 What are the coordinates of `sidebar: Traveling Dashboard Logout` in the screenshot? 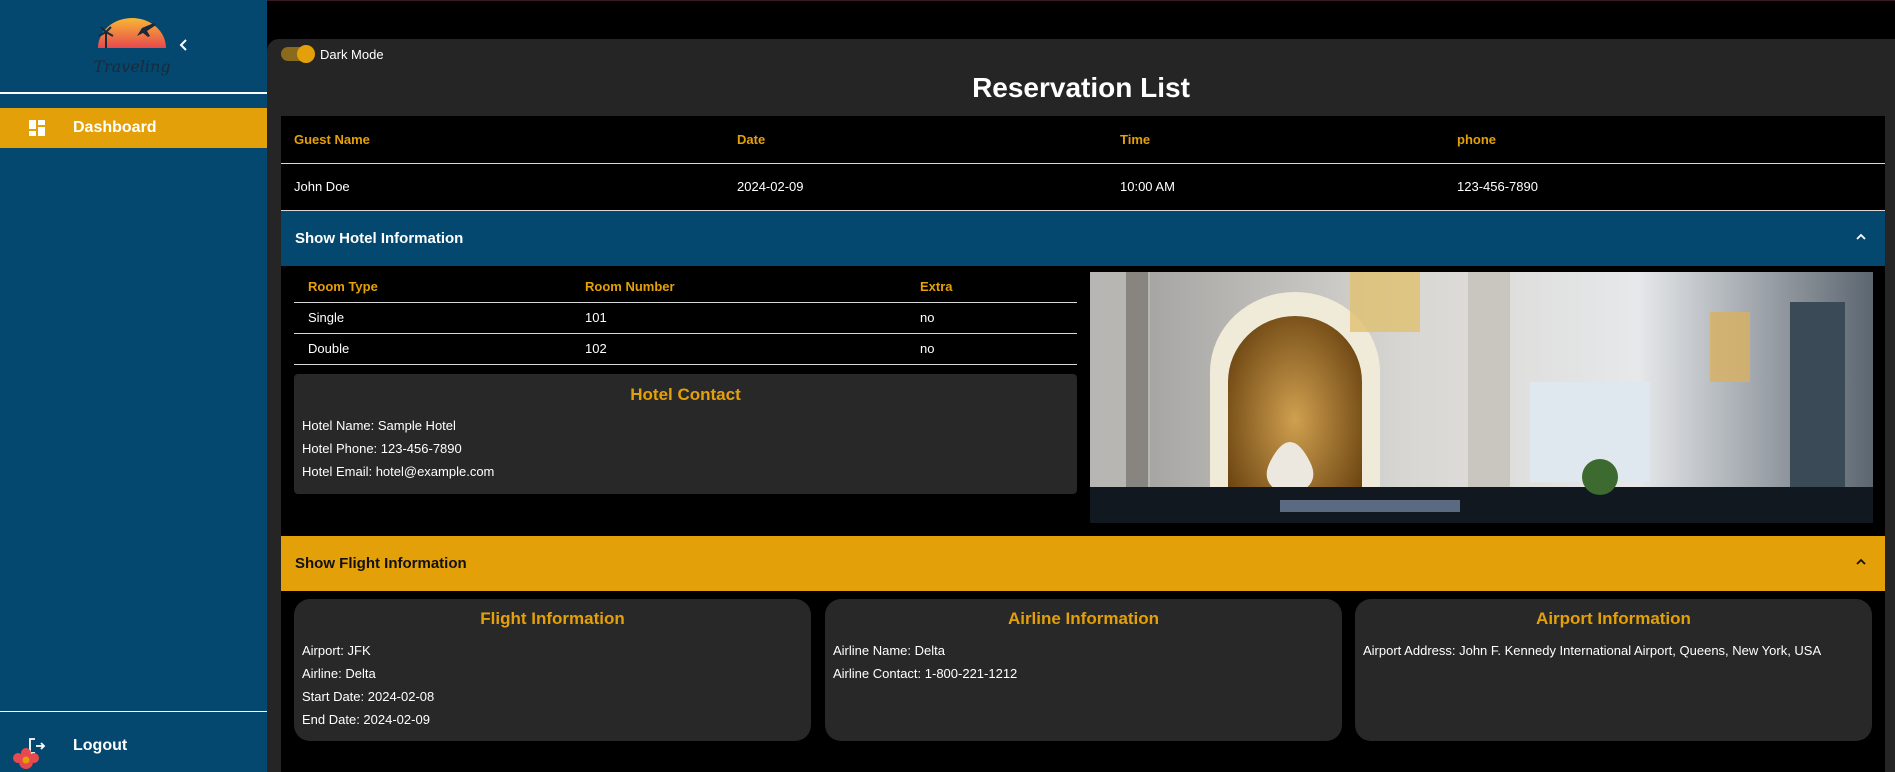 It's located at (133, 386).